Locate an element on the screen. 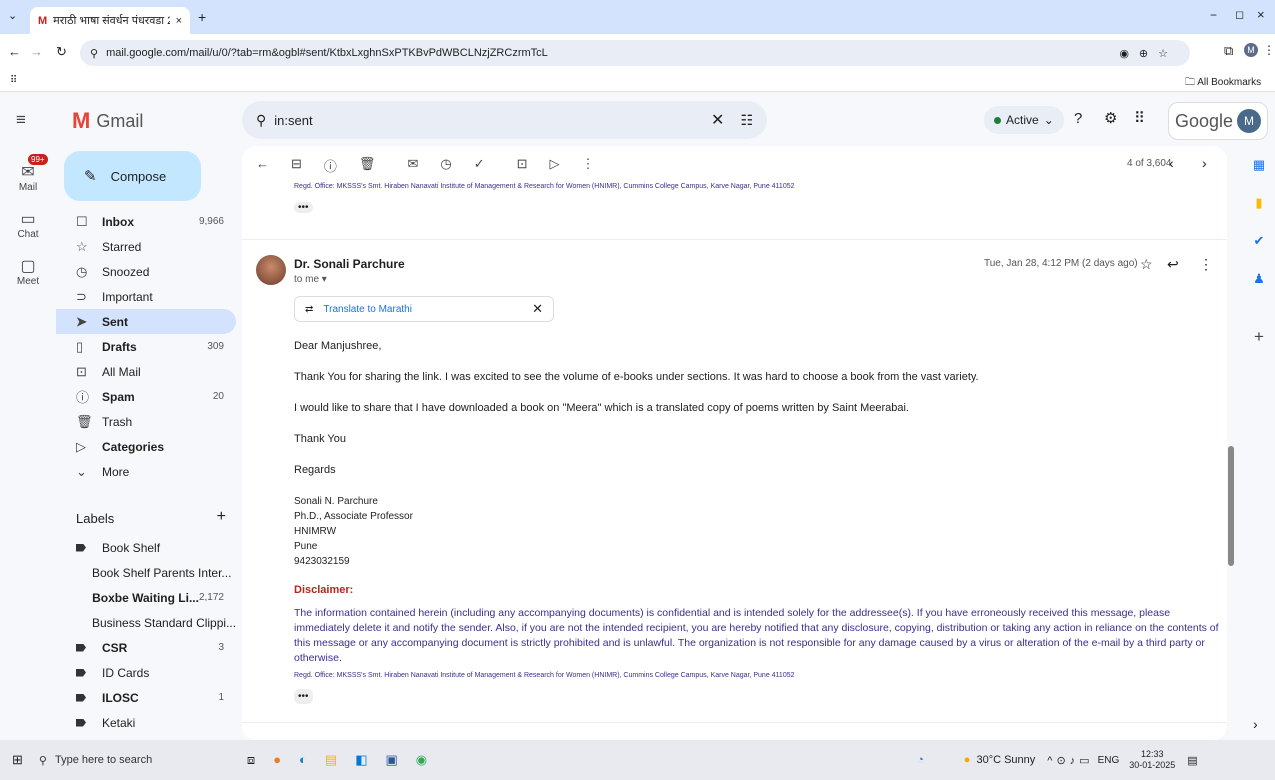  label-item: Book Shelf is located at coordinates (146, 547).